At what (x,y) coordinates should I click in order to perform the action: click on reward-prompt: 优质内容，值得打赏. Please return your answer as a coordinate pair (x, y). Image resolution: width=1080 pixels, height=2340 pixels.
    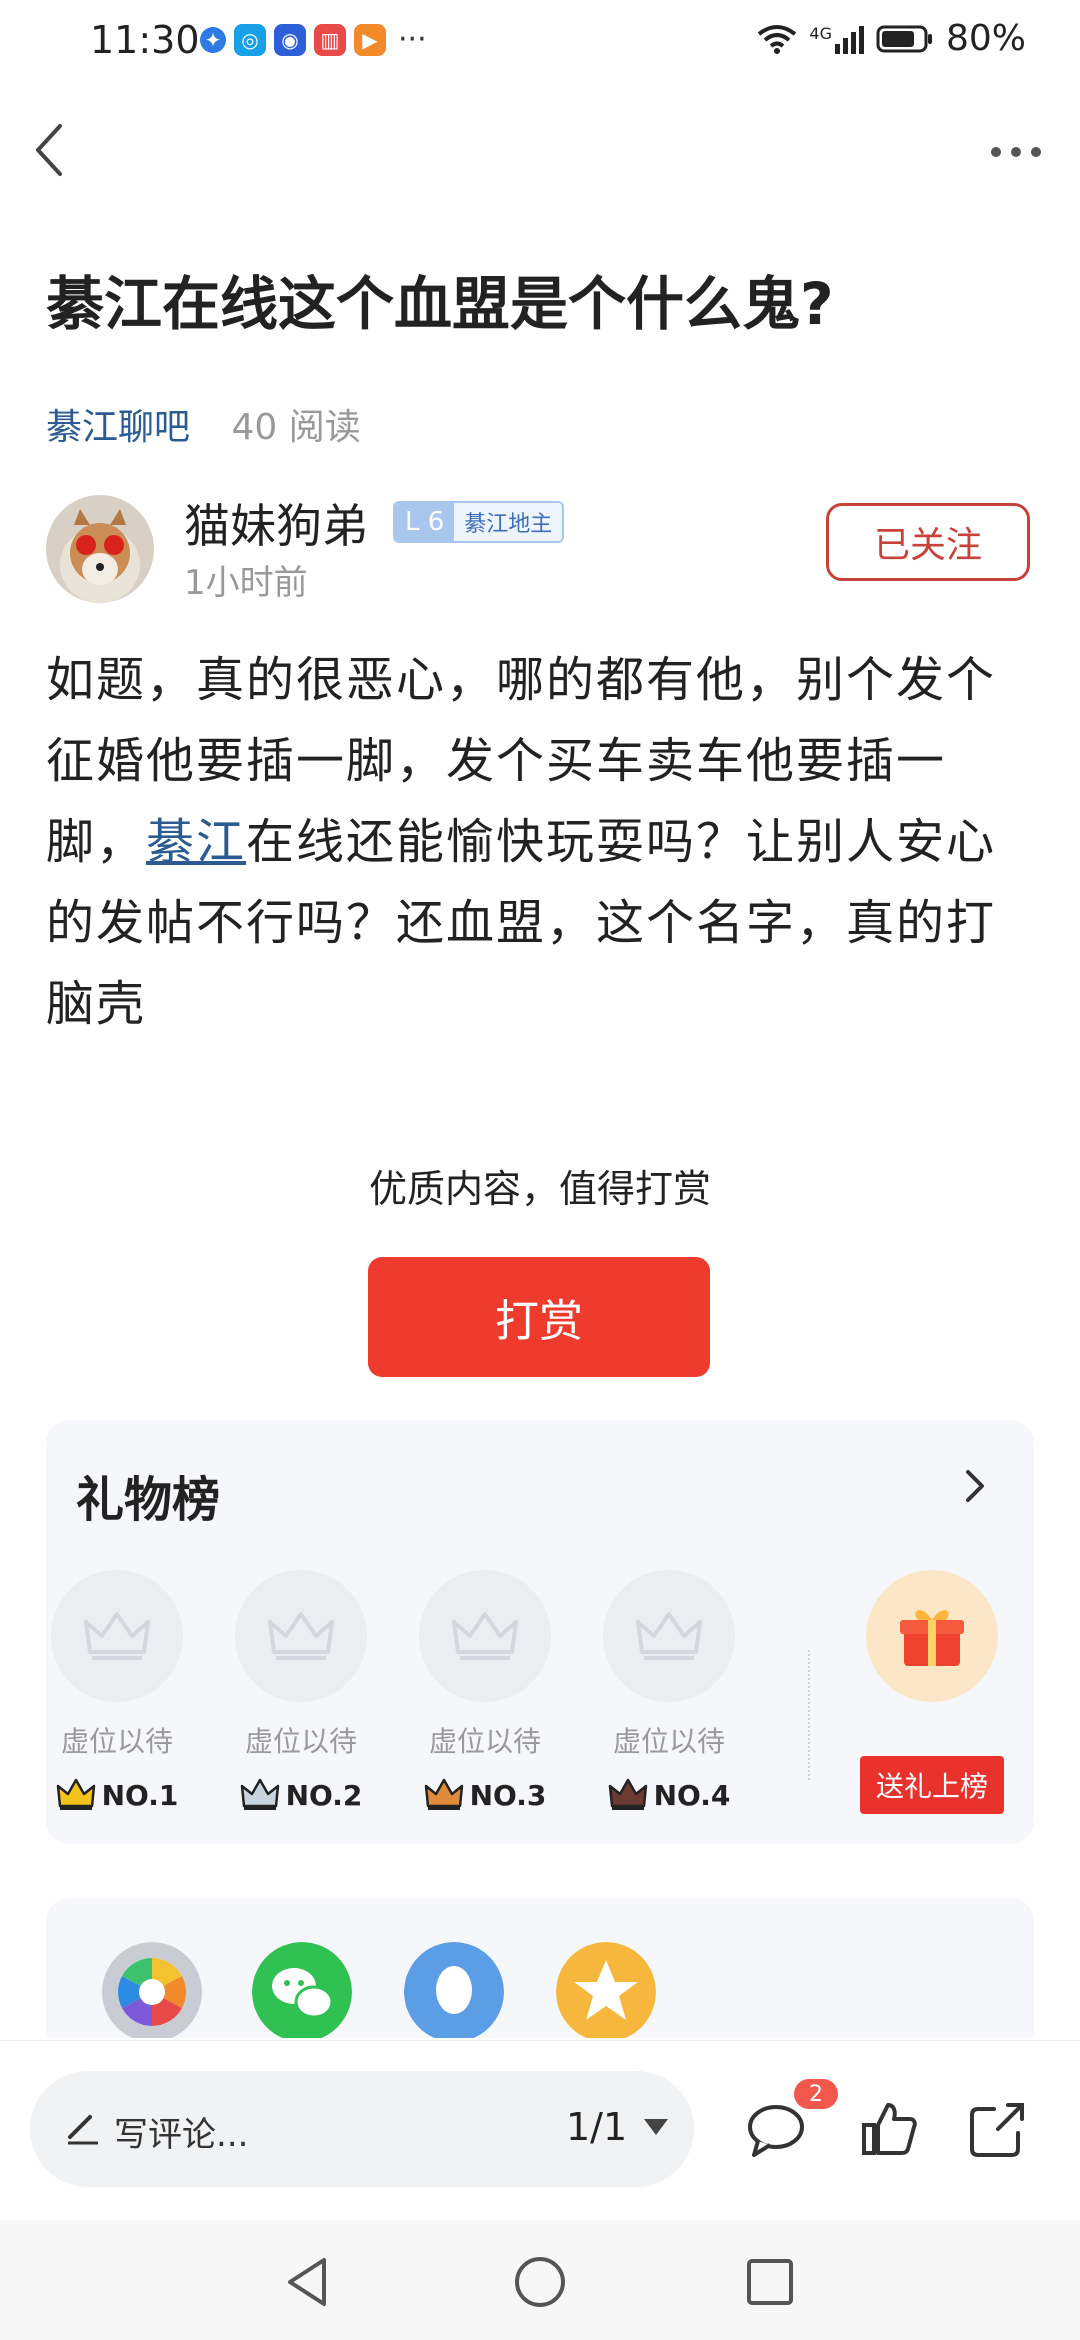
    Looking at the image, I should click on (539, 1189).